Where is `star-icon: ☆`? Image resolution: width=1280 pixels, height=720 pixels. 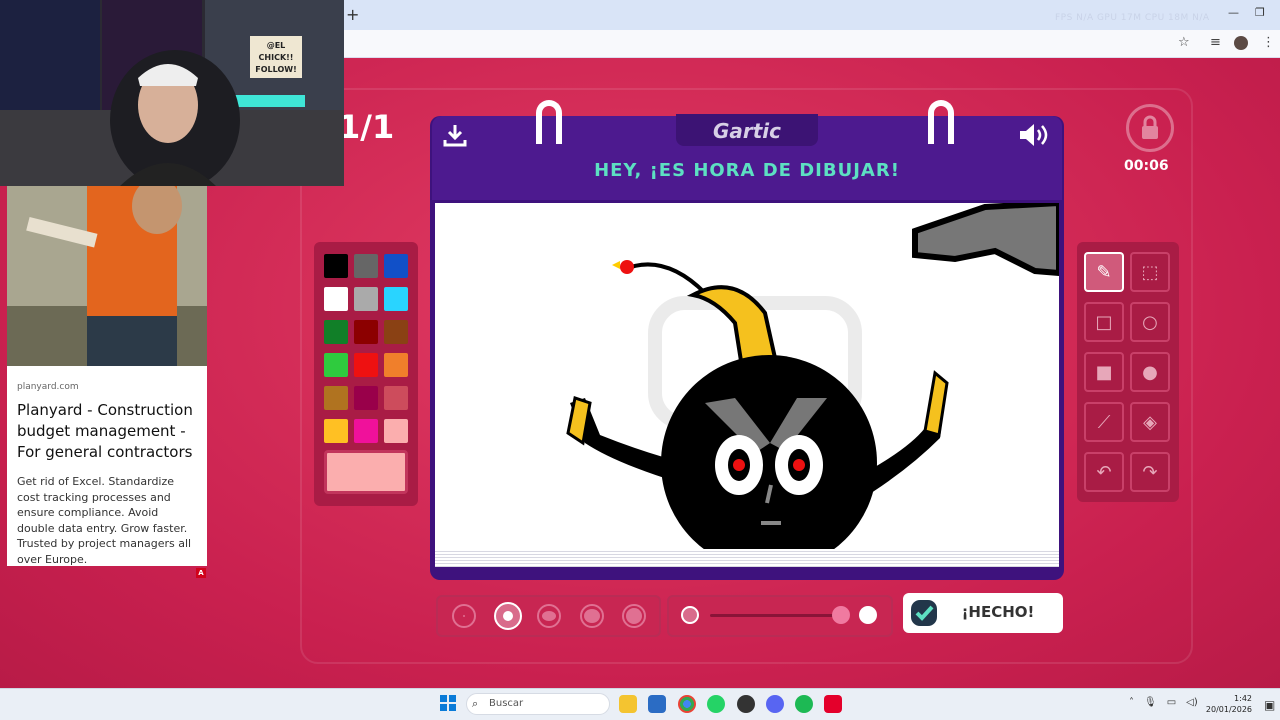 star-icon: ☆ is located at coordinates (1184, 42).